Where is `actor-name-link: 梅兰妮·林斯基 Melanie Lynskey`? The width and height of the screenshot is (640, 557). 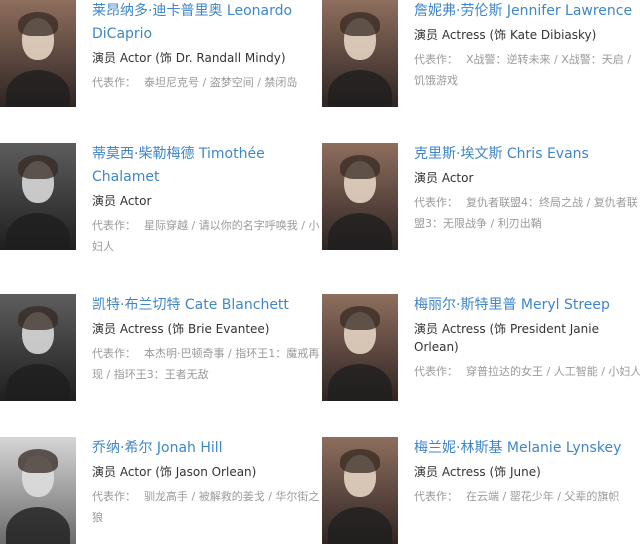 actor-name-link: 梅兰妮·林斯基 Melanie Lynskey is located at coordinates (527, 448).